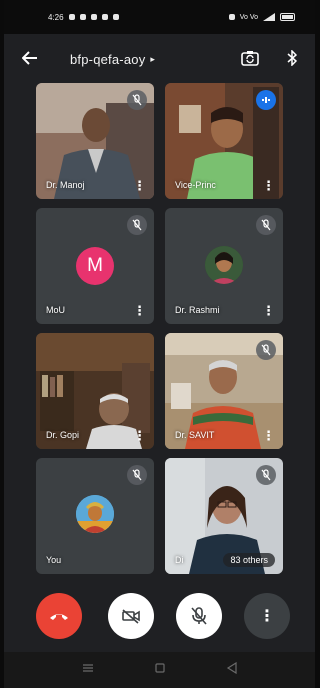 The image size is (320, 688). What do you see at coordinates (287, 17) in the screenshot?
I see `battery-icon` at bounding box center [287, 17].